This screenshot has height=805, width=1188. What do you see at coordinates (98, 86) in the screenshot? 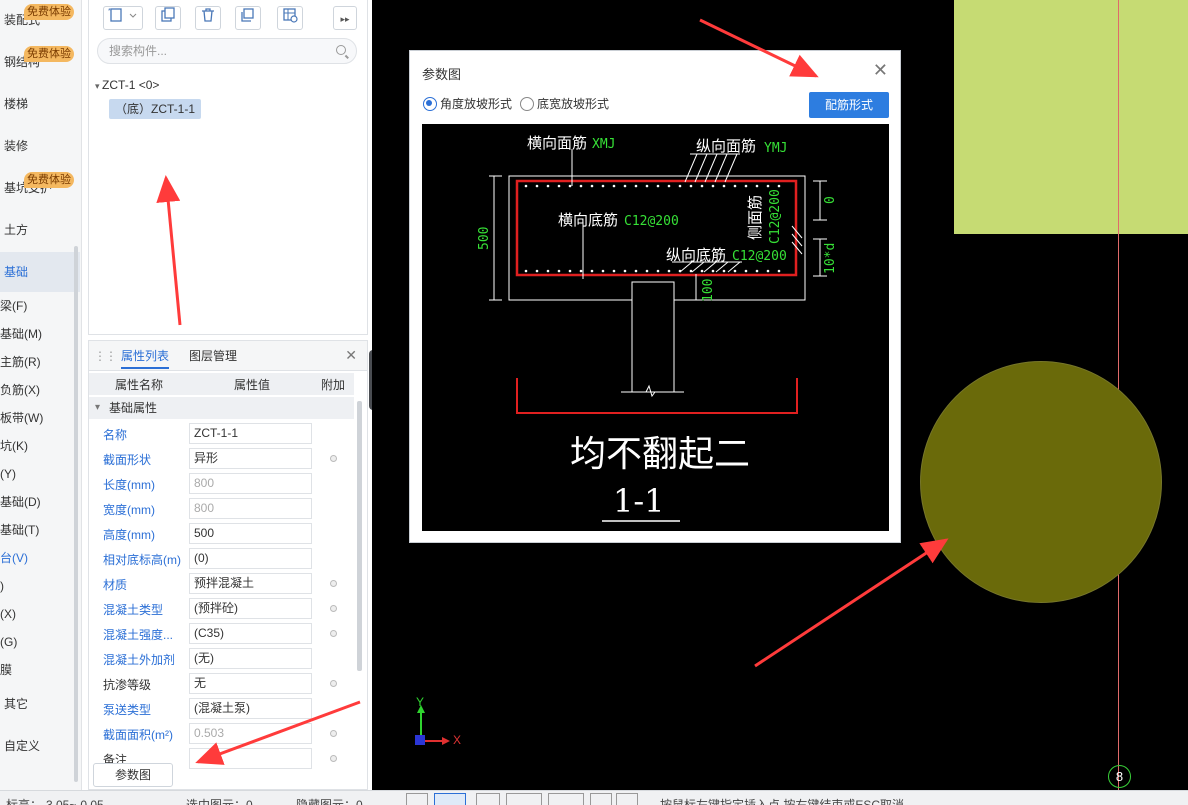
I see `tree-expand-icon: ▾` at bounding box center [98, 86].